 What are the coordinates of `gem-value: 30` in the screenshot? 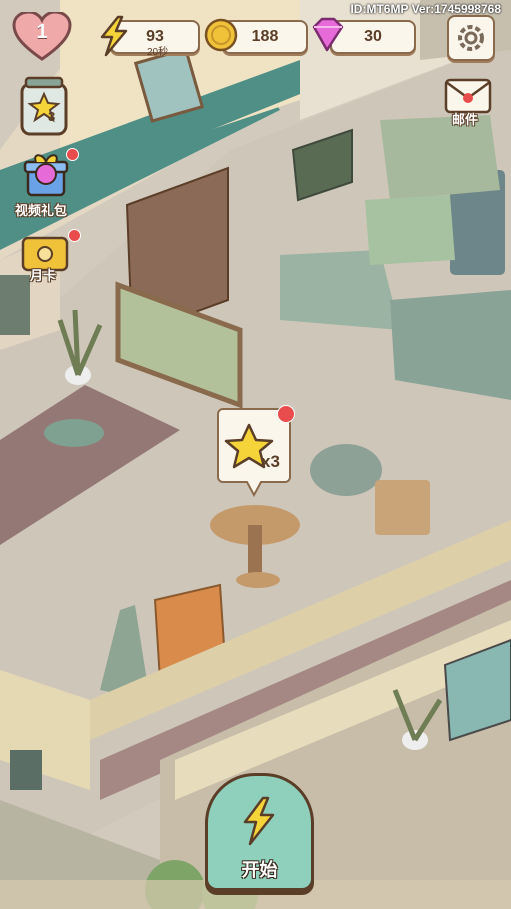 It's located at (373, 36).